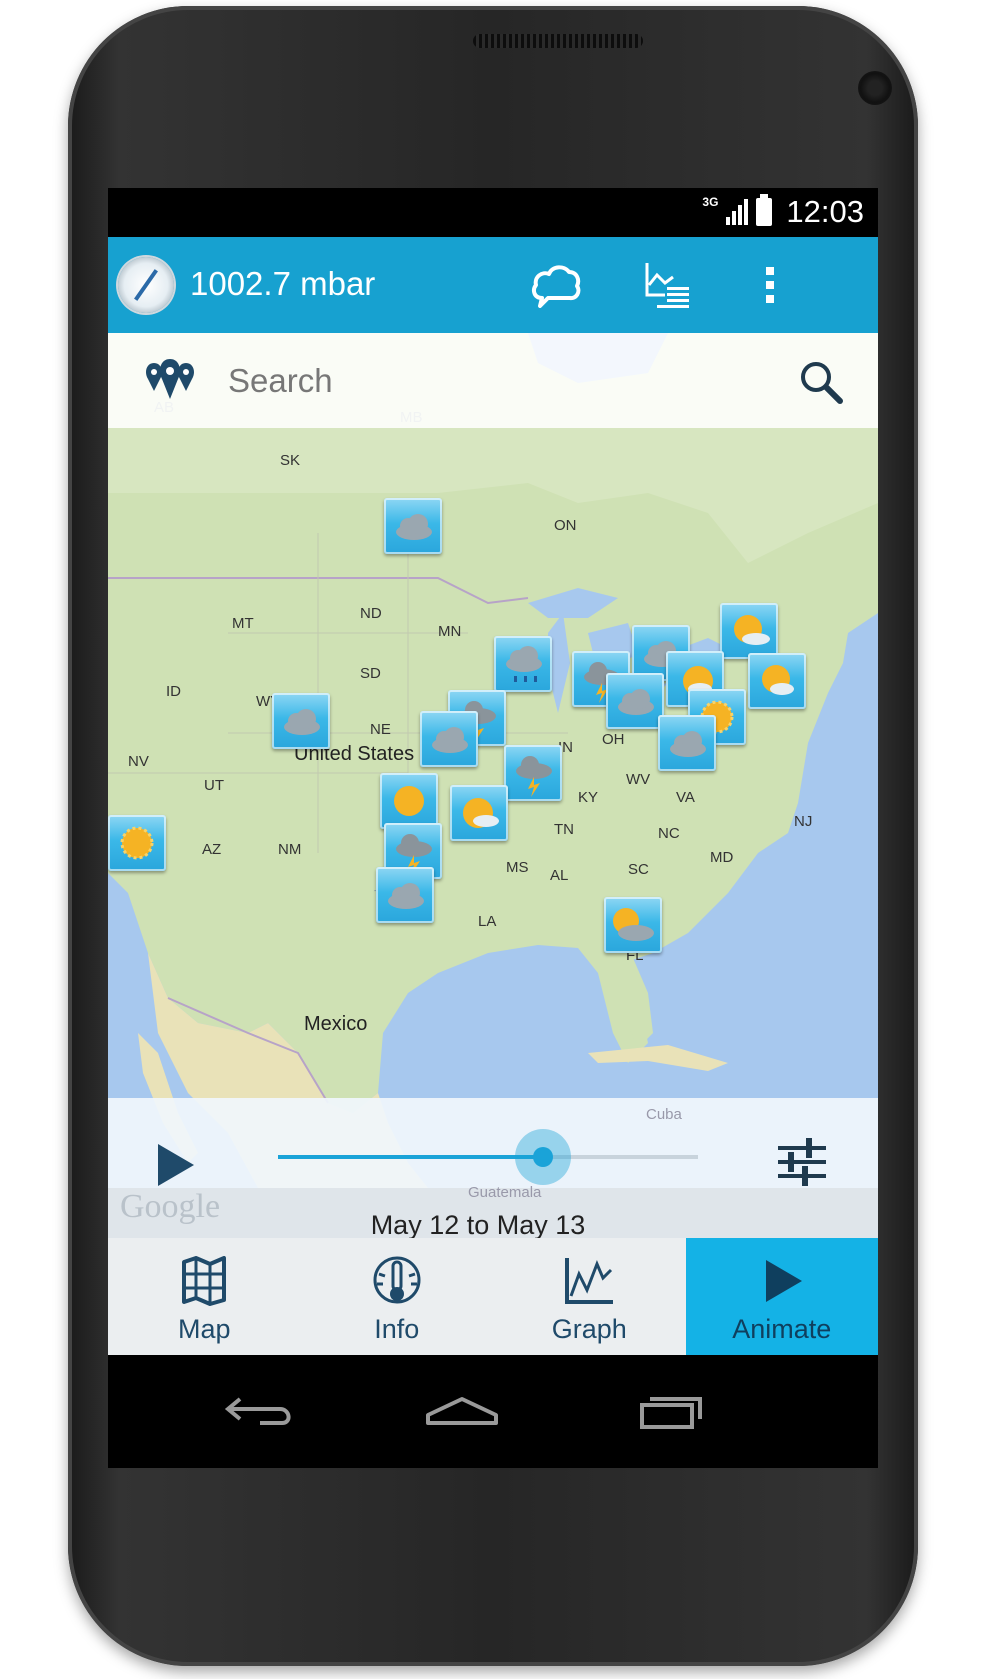  I want to click on network-type: 3G, so click(710, 202).